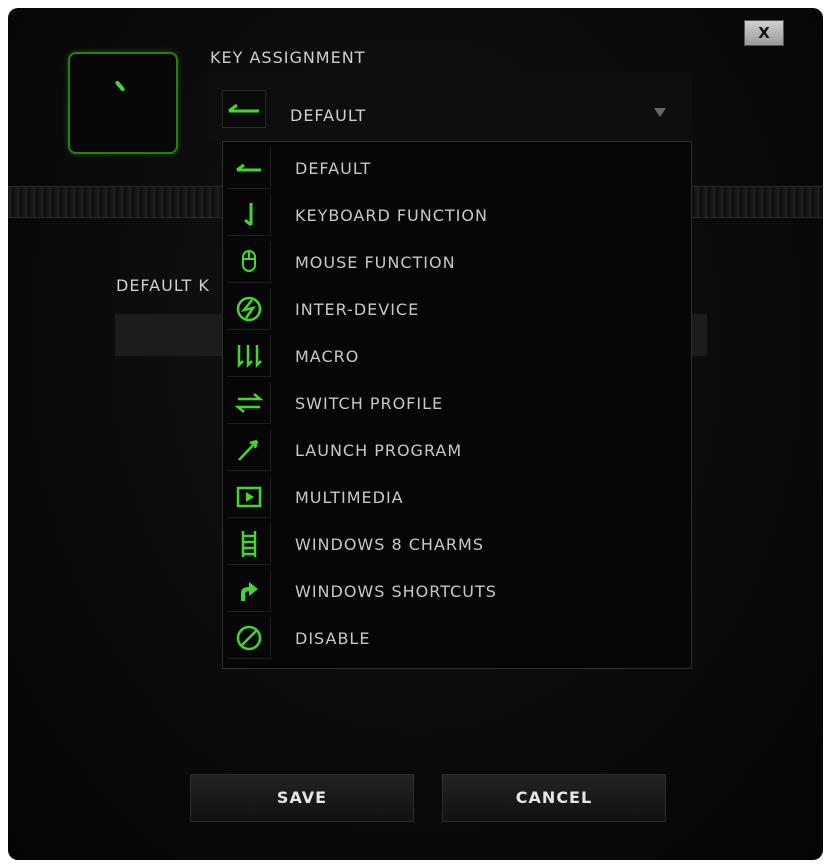  I want to click on multimedia-icon, so click(249, 497).